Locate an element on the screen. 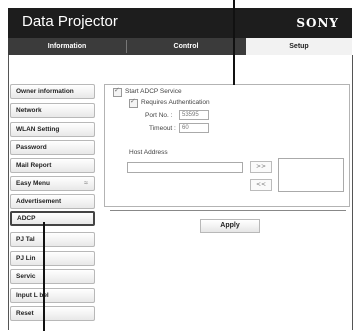 The height and width of the screenshot is (331, 360). sidebar-item-label: Servic is located at coordinates (26, 276).